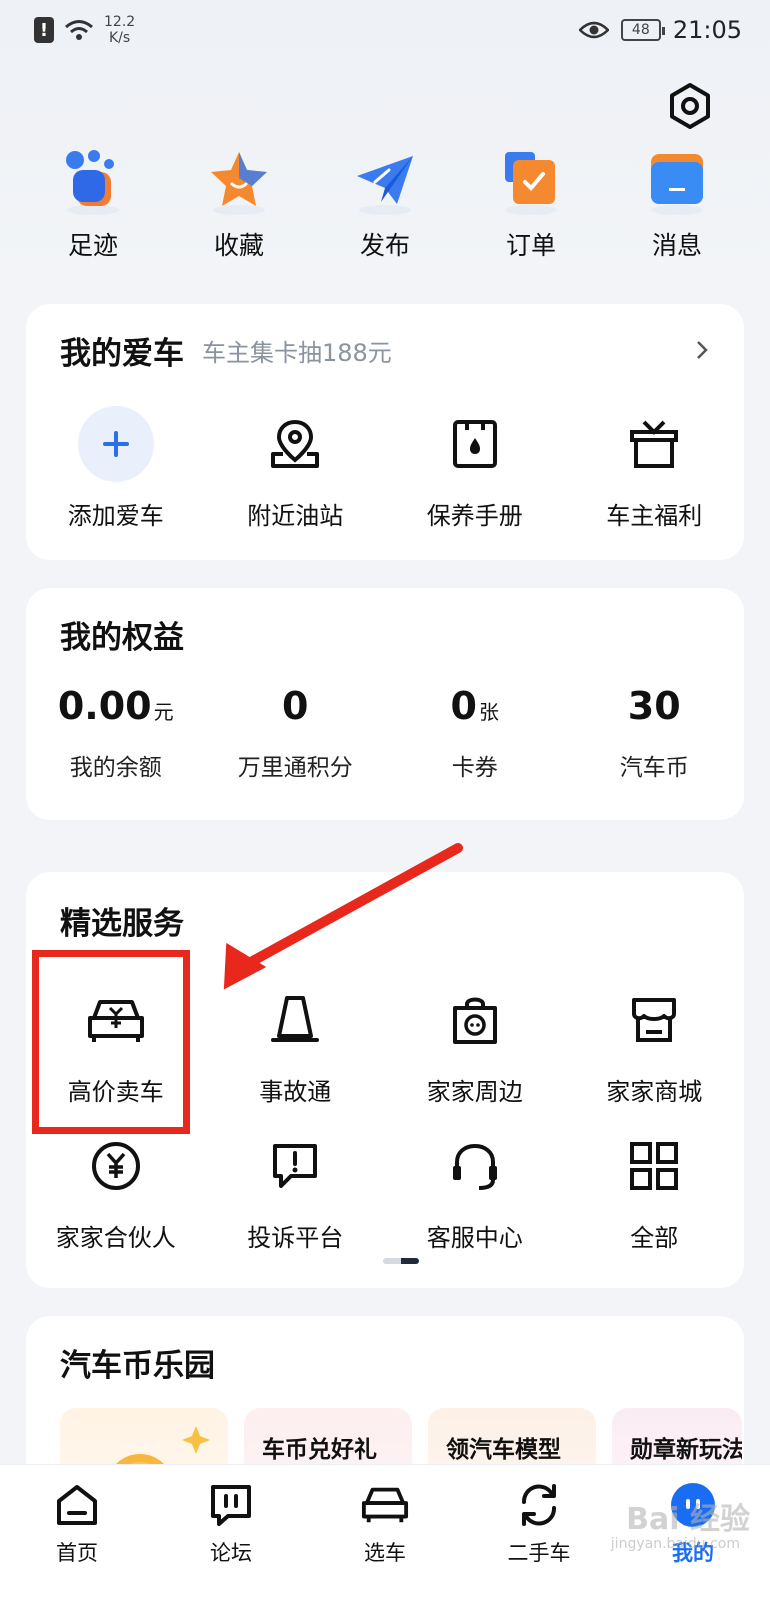 The image size is (770, 1600). Describe the element at coordinates (343, 916) in the screenshot. I see `red-arrow-annotation` at that location.